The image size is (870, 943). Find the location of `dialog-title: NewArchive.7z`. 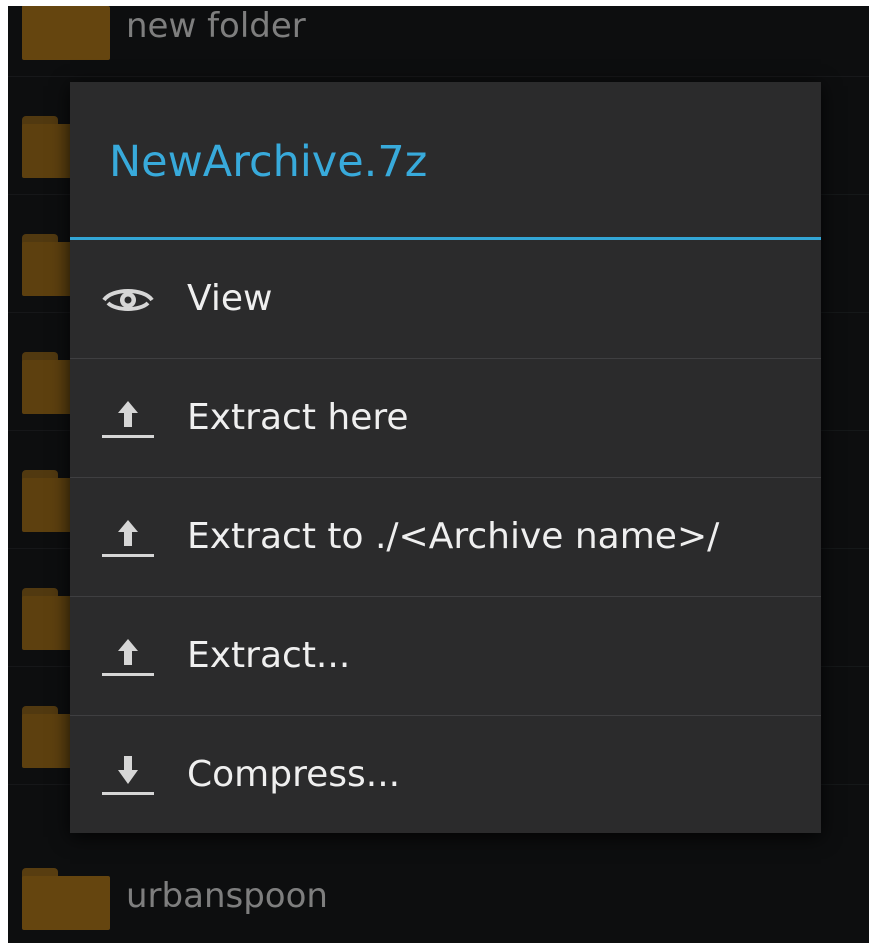

dialog-title: NewArchive.7z is located at coordinates (268, 162).